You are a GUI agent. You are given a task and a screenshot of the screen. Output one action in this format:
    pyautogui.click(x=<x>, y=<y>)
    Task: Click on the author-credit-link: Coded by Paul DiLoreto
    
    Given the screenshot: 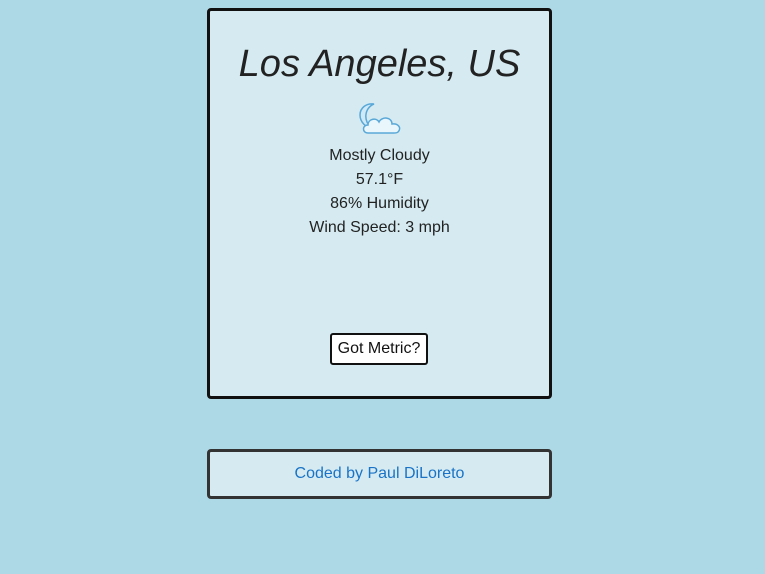 What is the action you would take?
    pyautogui.click(x=380, y=473)
    